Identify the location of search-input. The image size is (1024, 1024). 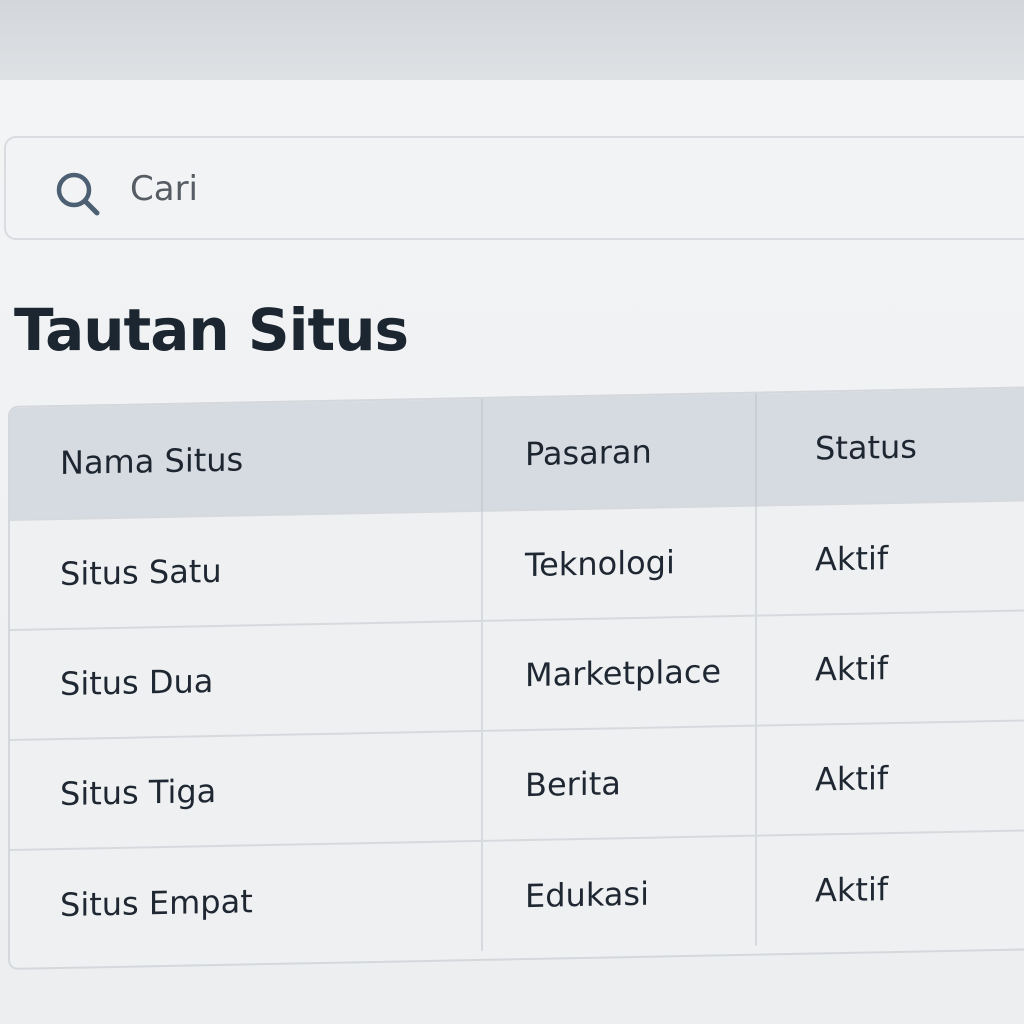
(430, 189).